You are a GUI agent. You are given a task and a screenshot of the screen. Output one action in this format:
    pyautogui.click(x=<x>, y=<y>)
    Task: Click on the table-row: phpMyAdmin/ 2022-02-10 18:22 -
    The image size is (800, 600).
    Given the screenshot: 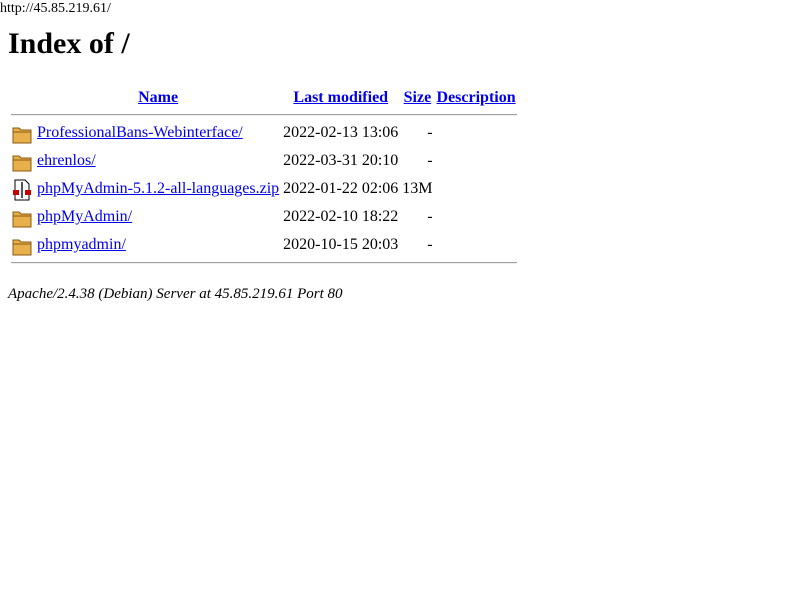 What is the action you would take?
    pyautogui.click(x=263, y=217)
    